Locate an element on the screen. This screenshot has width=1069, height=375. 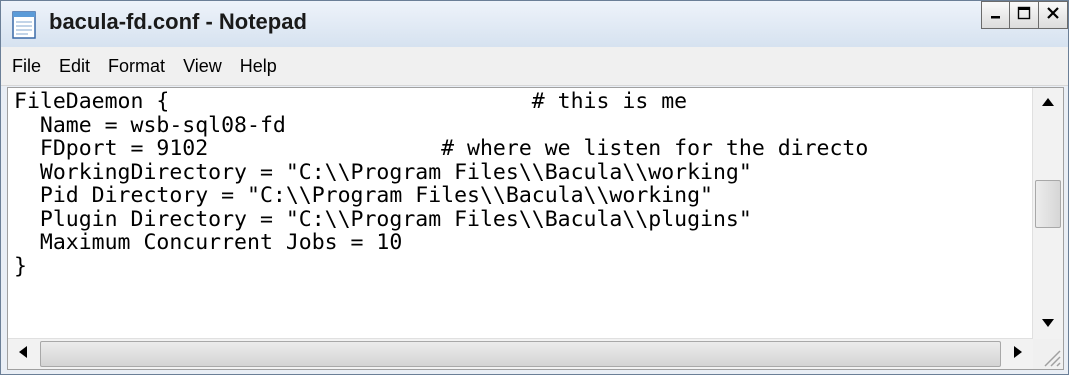
arrow-right-icon is located at coordinates (1018, 354).